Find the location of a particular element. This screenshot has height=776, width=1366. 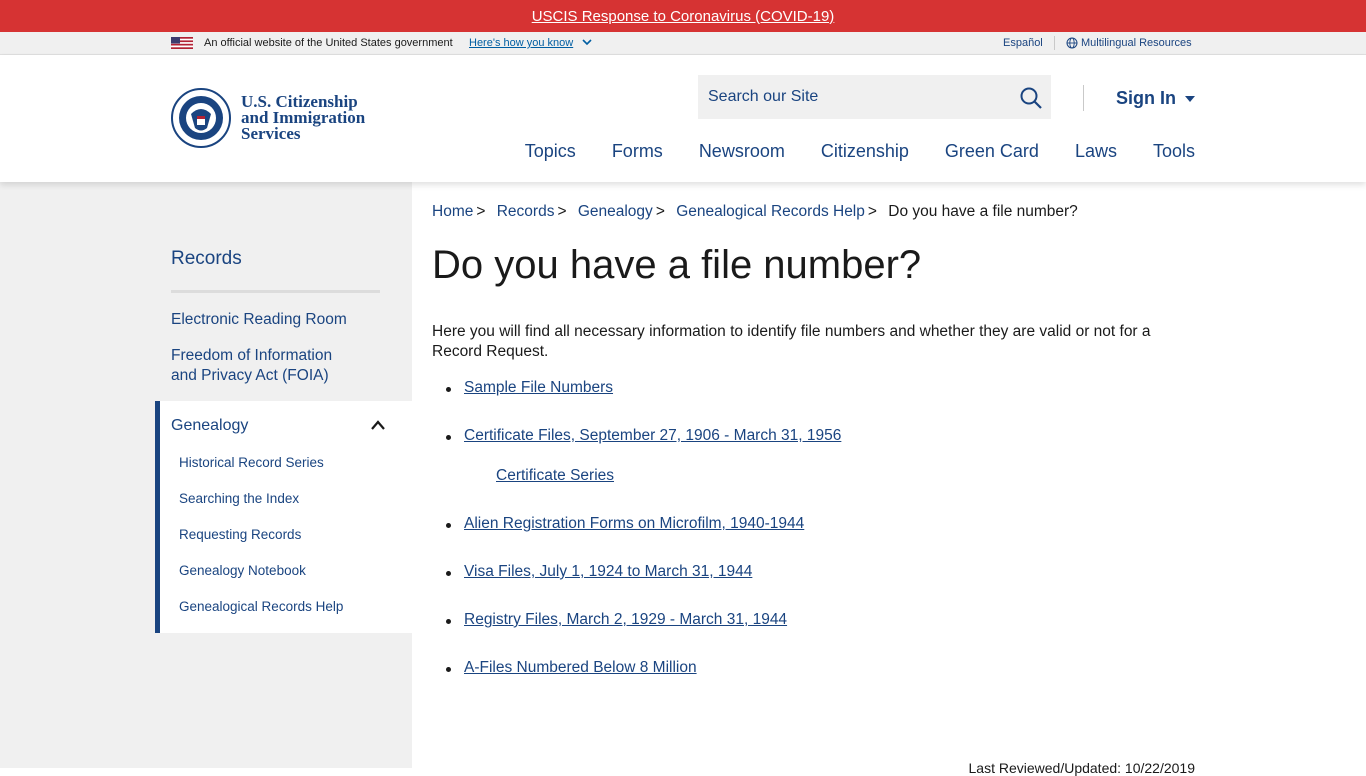

sign-in-label: Sign In is located at coordinates (1146, 98).